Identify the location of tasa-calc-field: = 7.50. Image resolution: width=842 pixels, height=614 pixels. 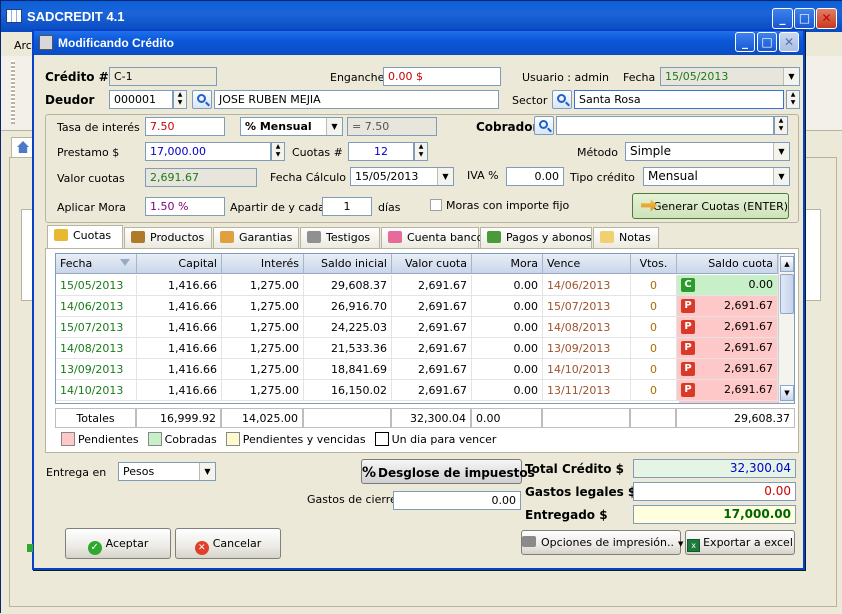
(392, 126).